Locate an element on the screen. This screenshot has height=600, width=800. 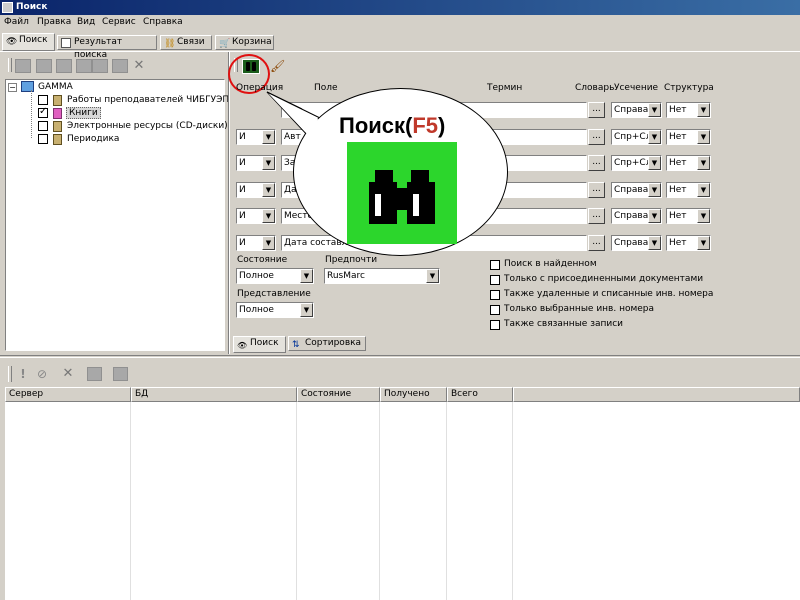
tab-search: 👁 Поиск is located at coordinates (28, 42).